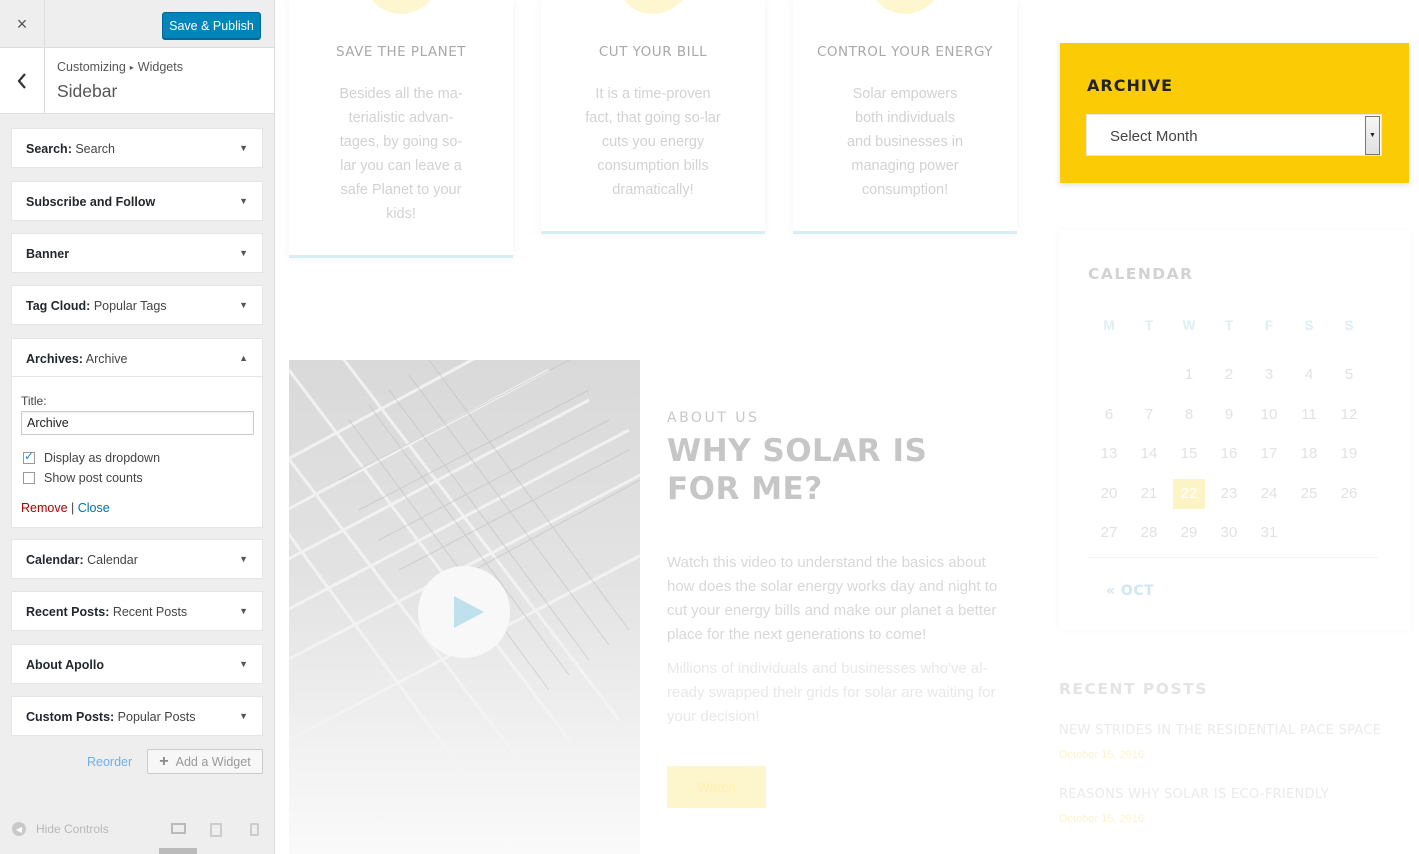 Image resolution: width=1419 pixels, height=854 pixels. I want to click on dropdown-arrow-icon: ▼, so click(1372, 135).